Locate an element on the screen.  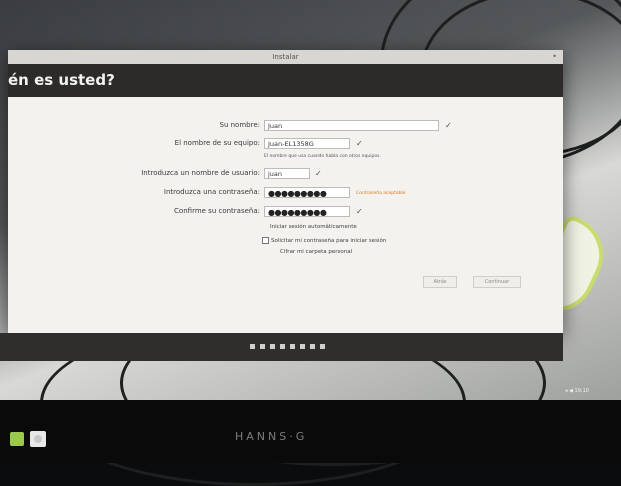
name-row: Su nombre: is located at coordinates (134, 125).